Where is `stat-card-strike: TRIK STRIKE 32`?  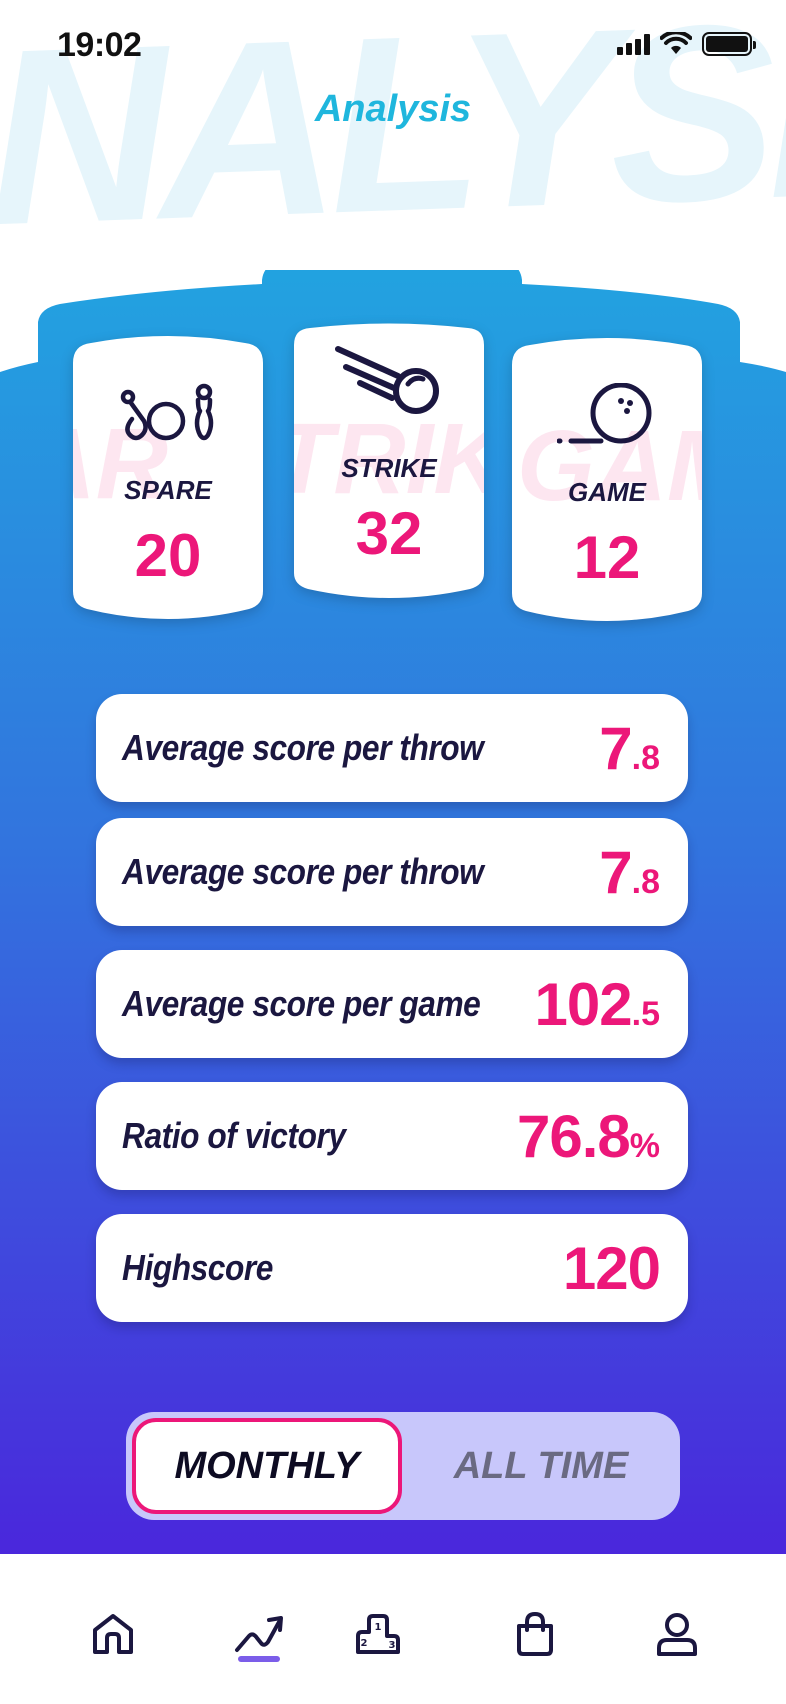 stat-card-strike: TRIK STRIKE 32 is located at coordinates (389, 463).